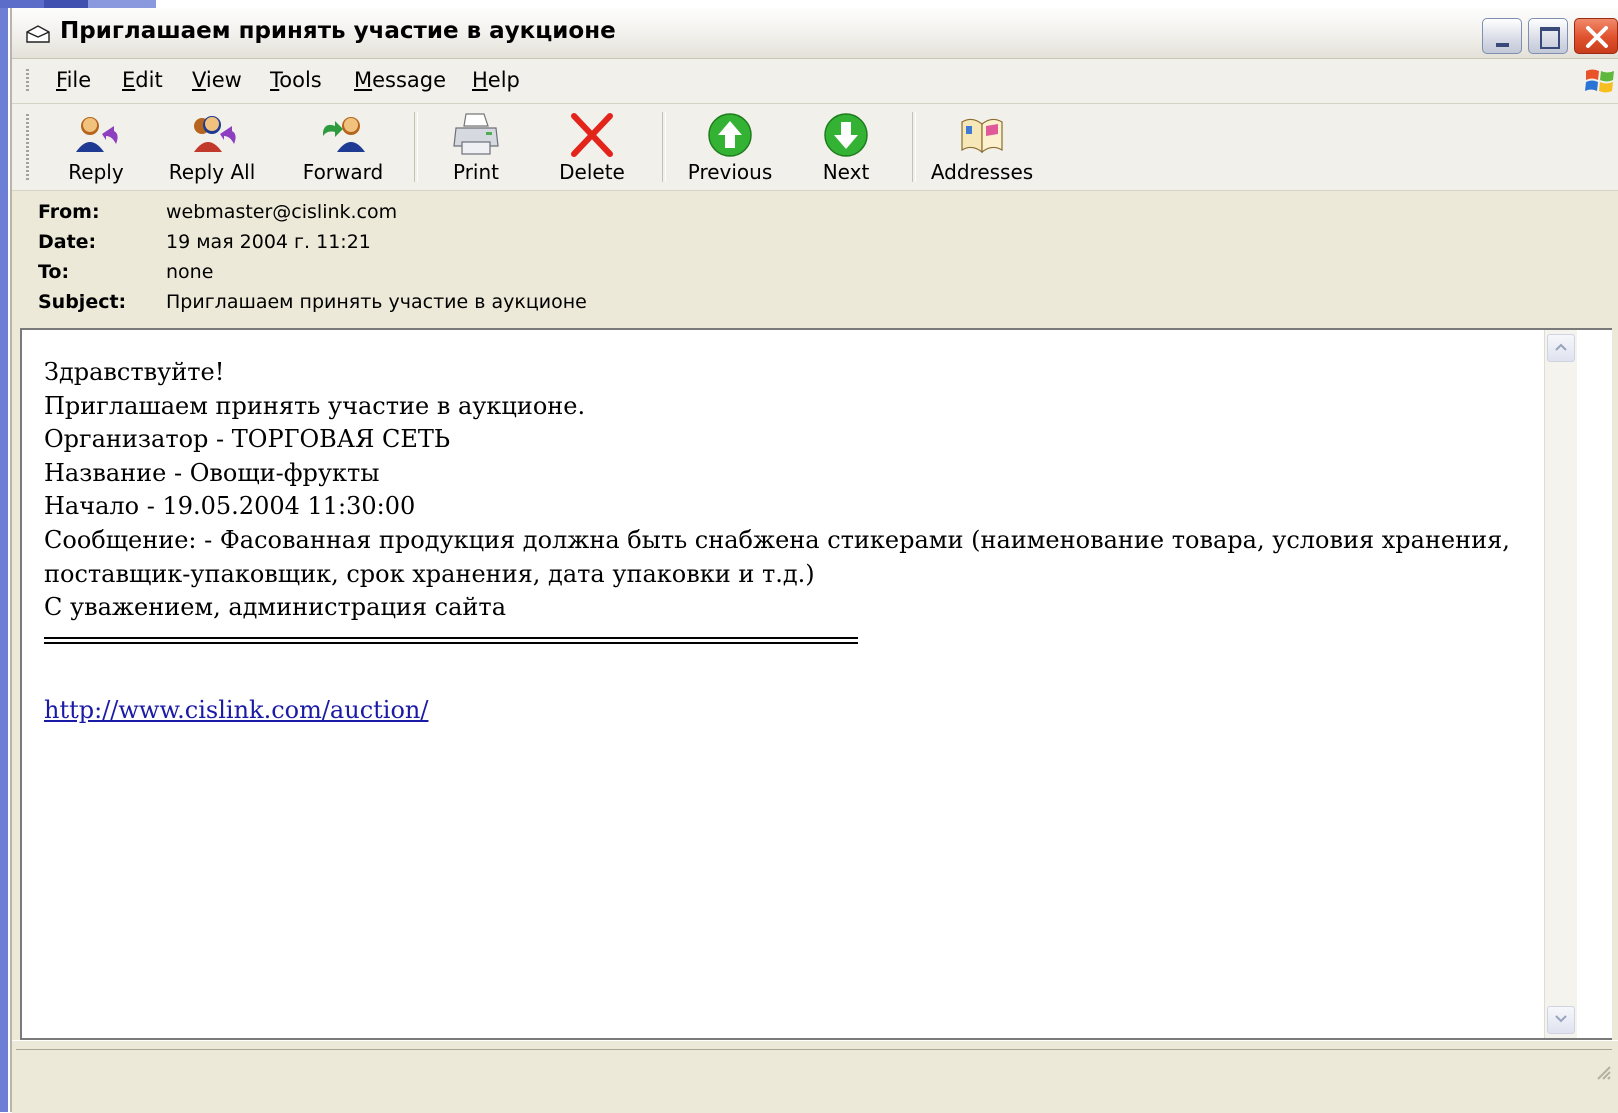 The image size is (1618, 1113). What do you see at coordinates (96, 172) in the screenshot?
I see `reply-label: Reply` at bounding box center [96, 172].